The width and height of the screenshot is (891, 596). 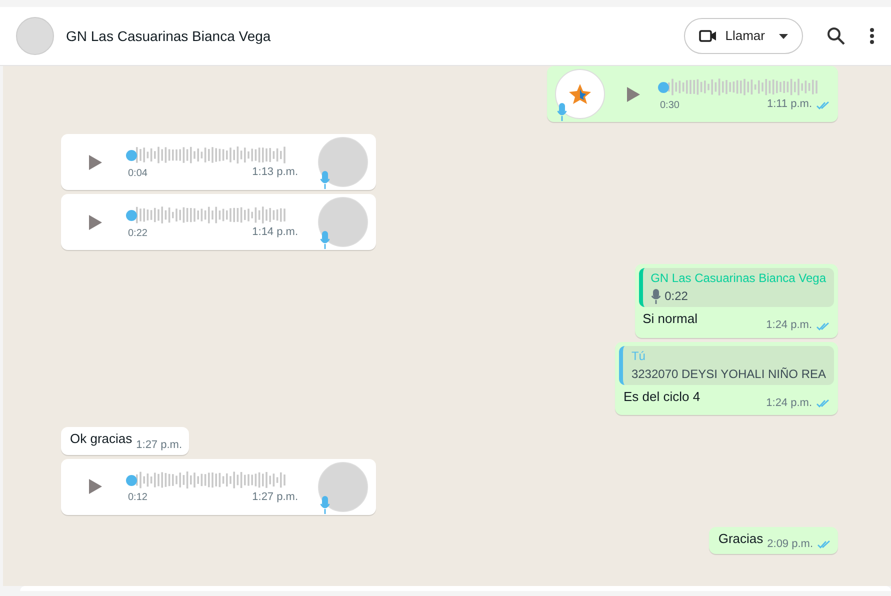 I want to click on message-time: 1:11 p.m., so click(x=789, y=105).